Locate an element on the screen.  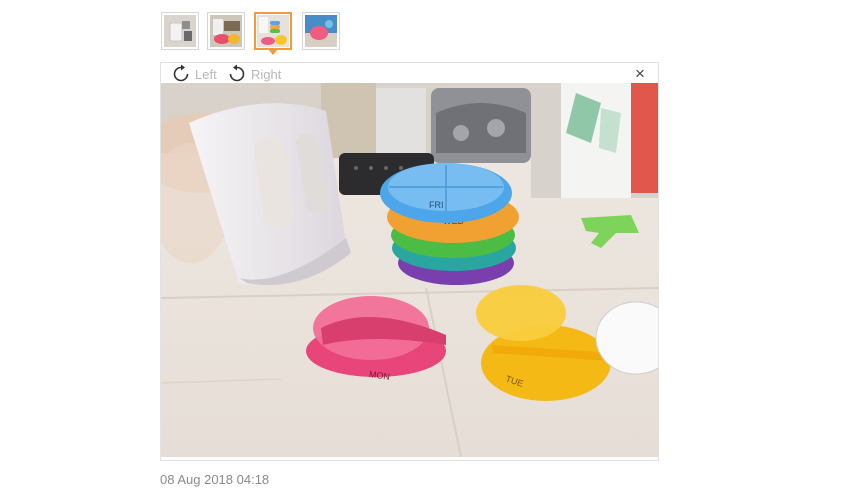
review-timestamp: 08 Aug 2018 04:18 is located at coordinates (215, 479).